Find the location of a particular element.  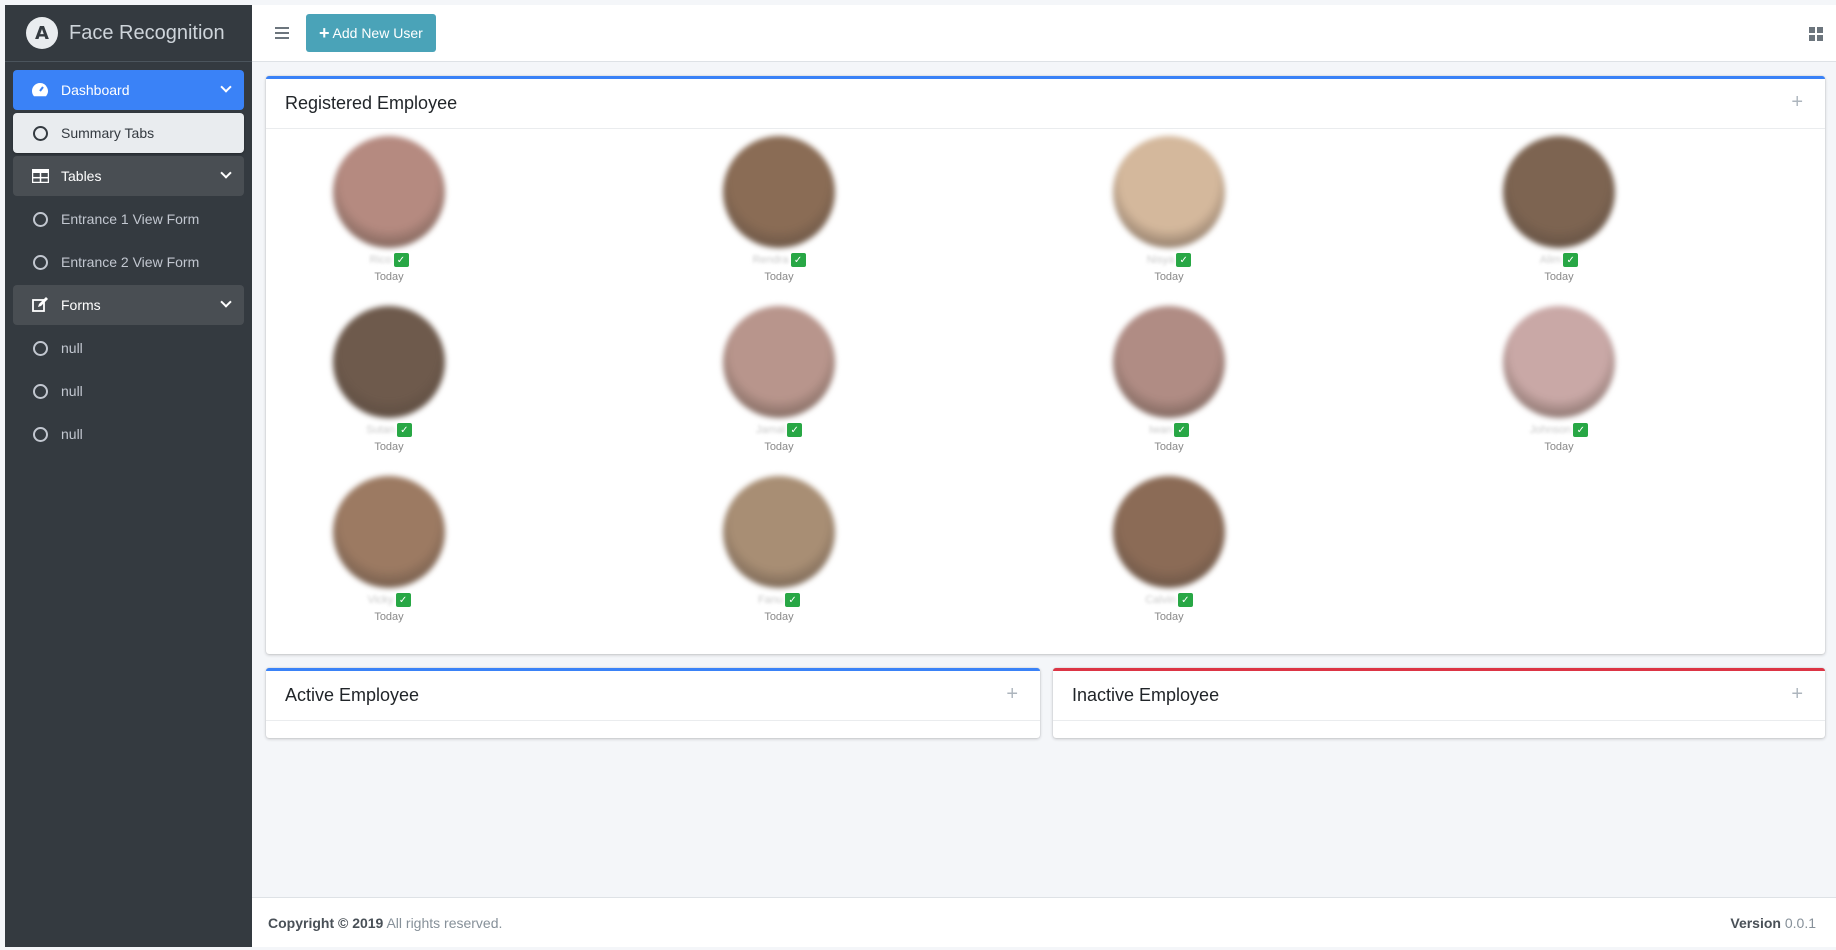

top-navbar: + Add New User is located at coordinates (1044, 33).